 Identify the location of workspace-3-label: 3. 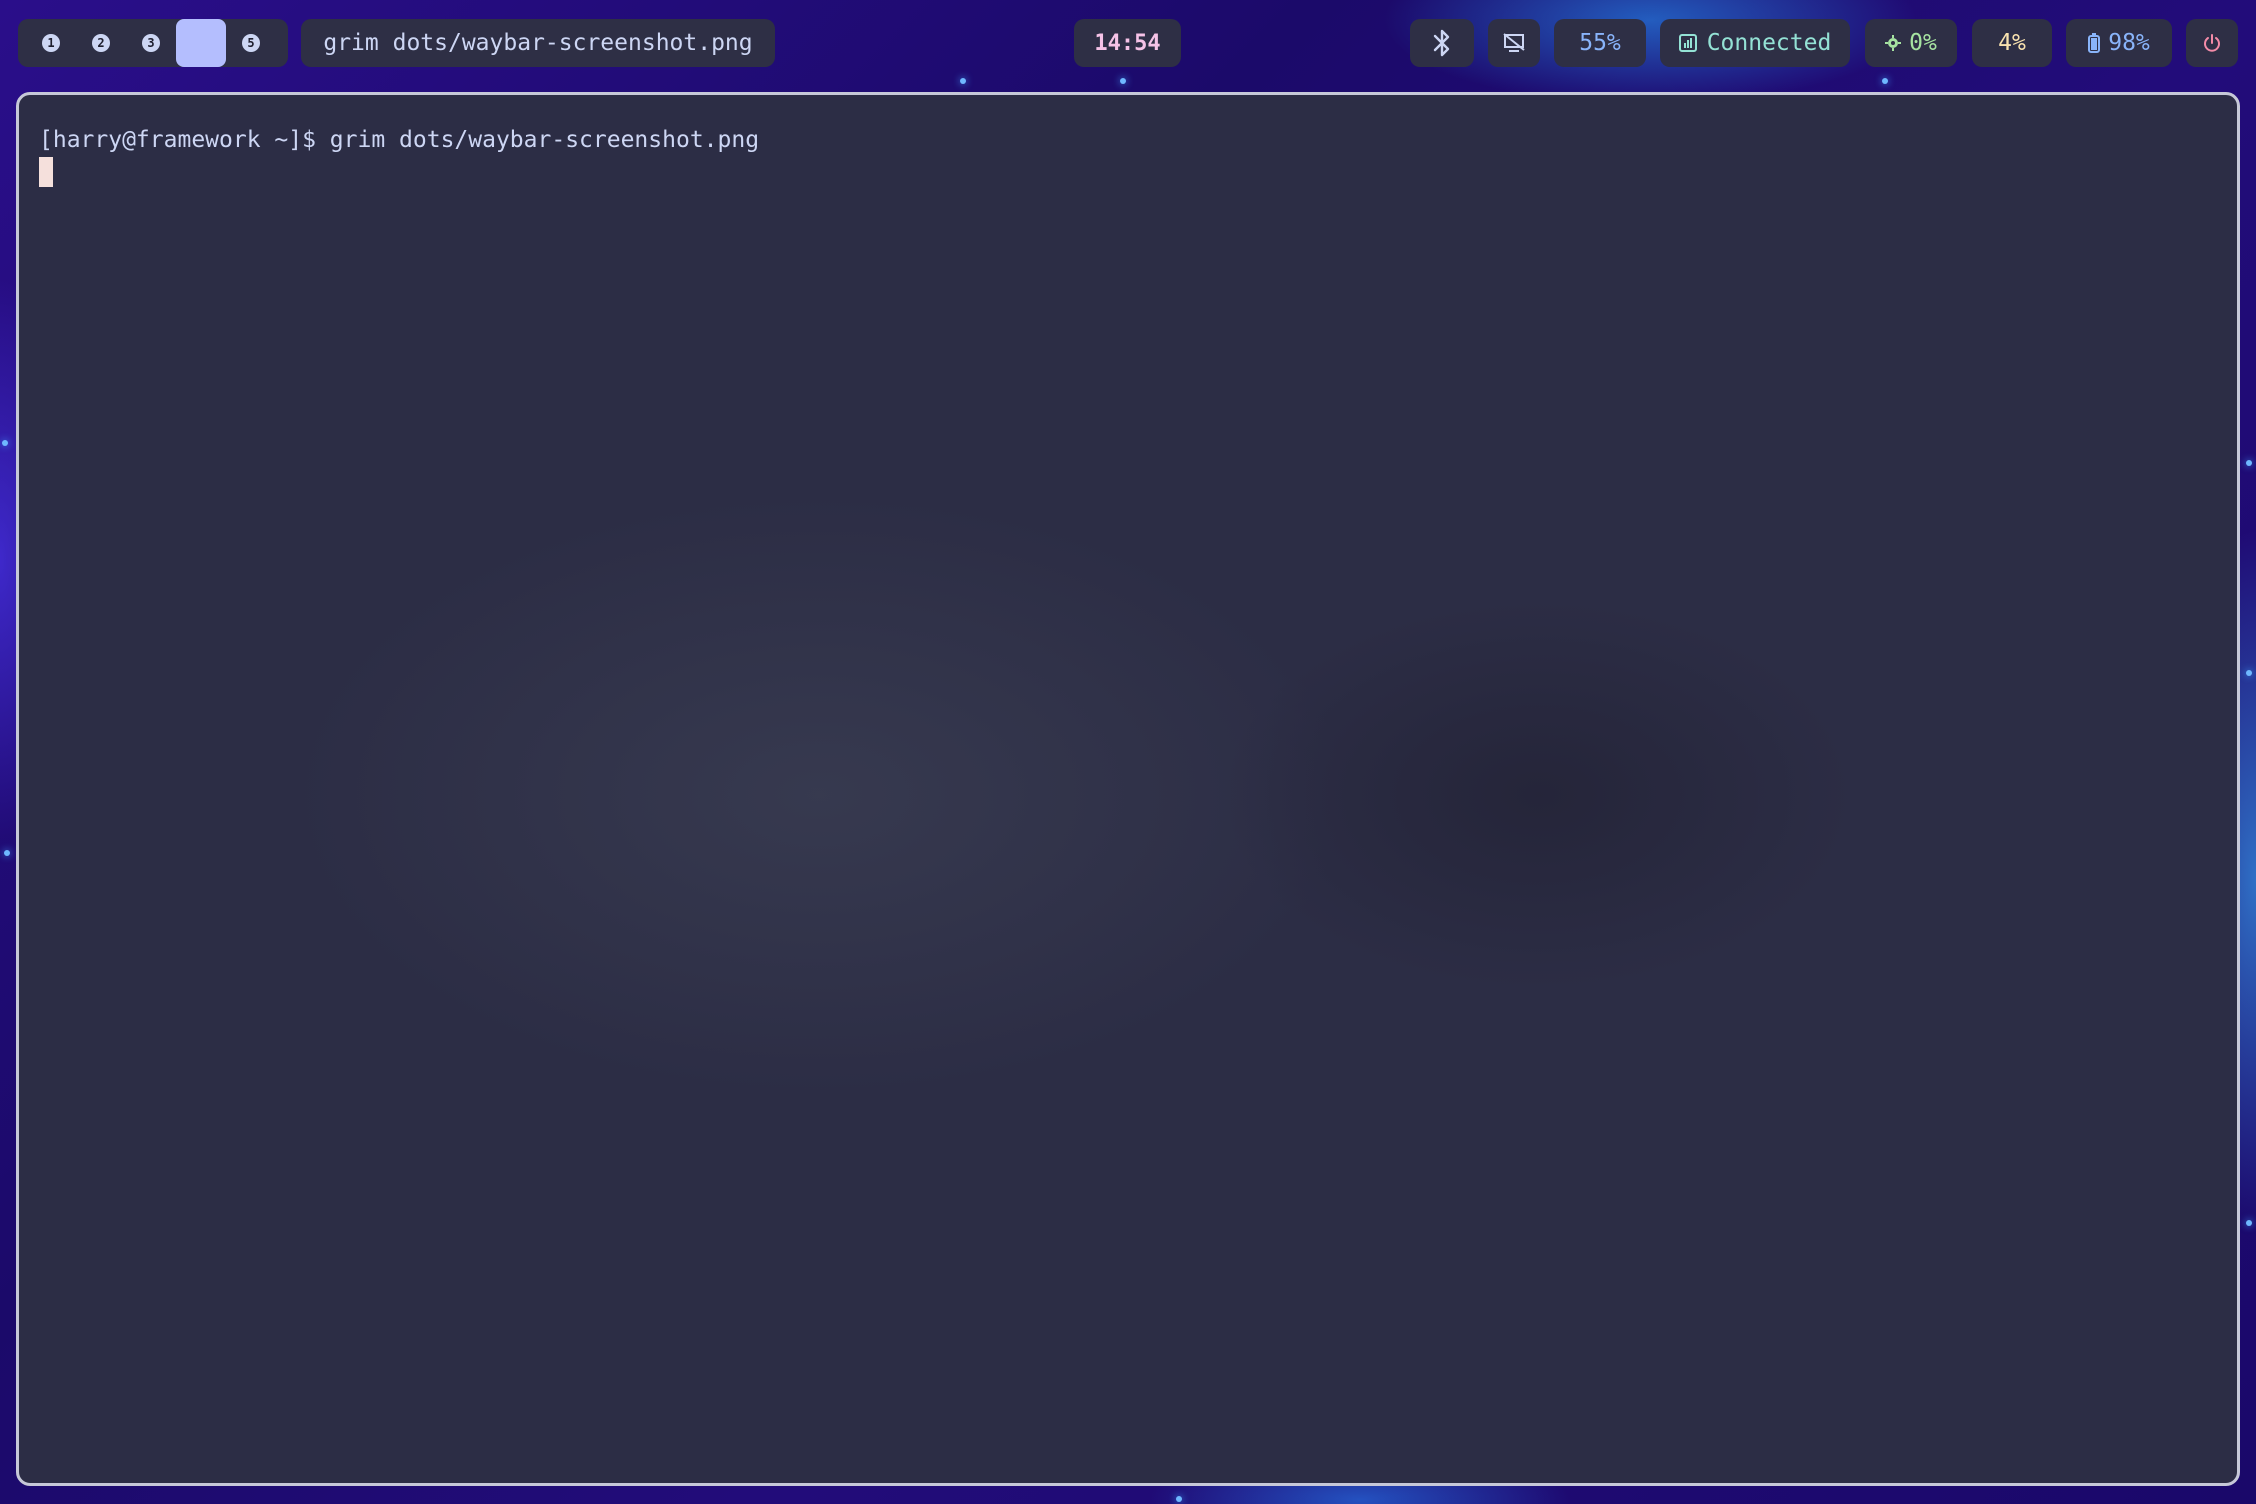
(151, 43).